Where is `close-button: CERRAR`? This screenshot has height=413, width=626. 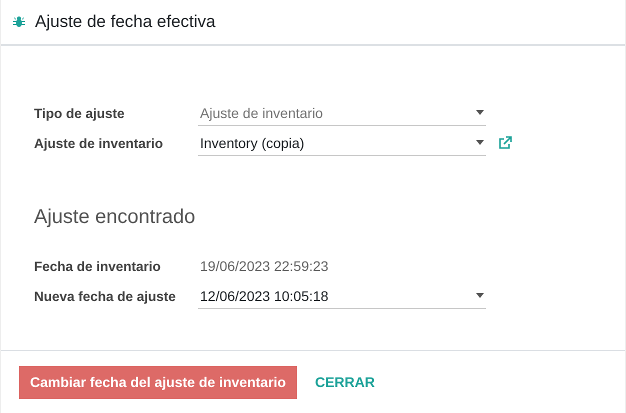 close-button: CERRAR is located at coordinates (344, 382).